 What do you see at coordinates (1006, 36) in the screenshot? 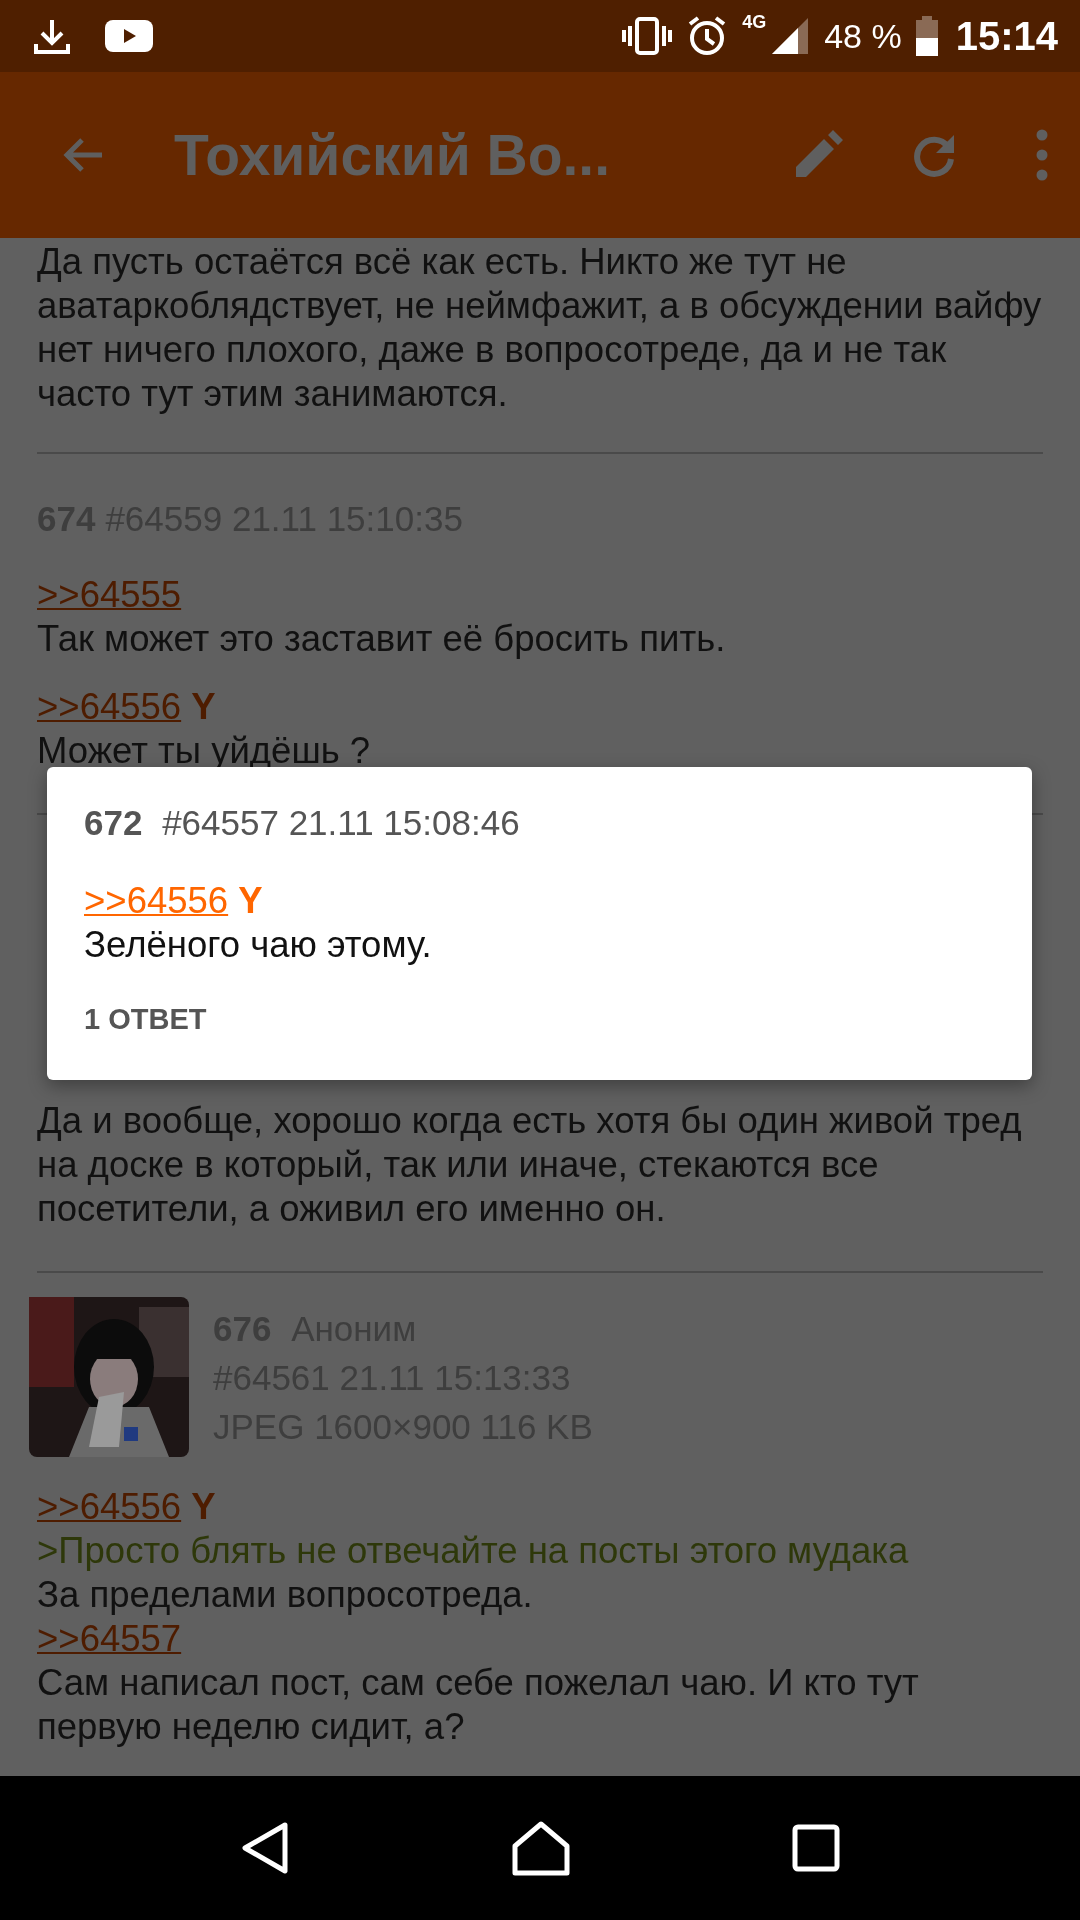
I see `clock: 15:14` at bounding box center [1006, 36].